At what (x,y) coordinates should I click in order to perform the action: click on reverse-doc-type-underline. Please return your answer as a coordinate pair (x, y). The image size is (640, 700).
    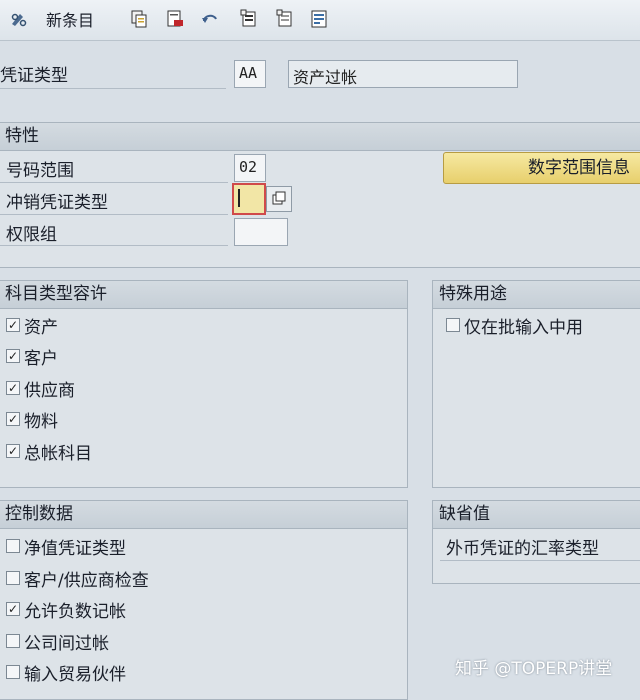
    Looking at the image, I should click on (114, 214).